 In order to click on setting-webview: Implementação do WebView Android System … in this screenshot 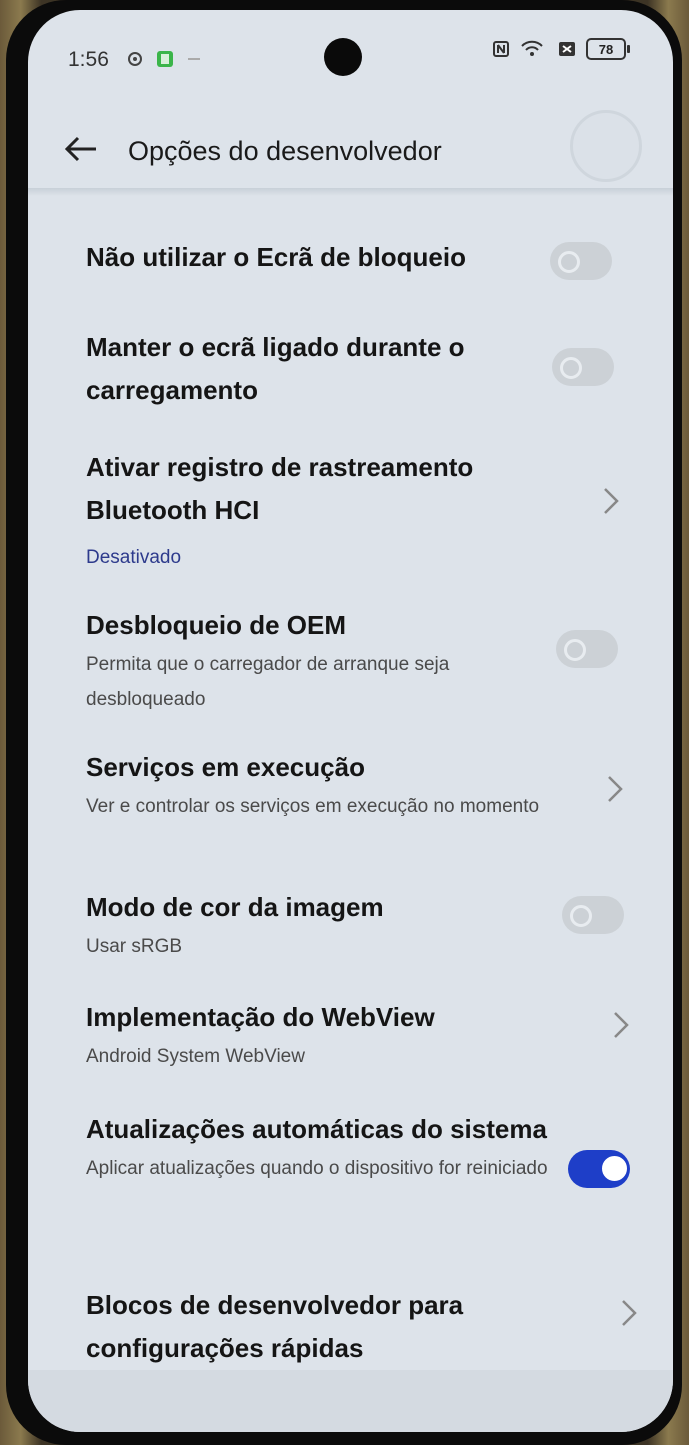, I will do `click(321, 1035)`.